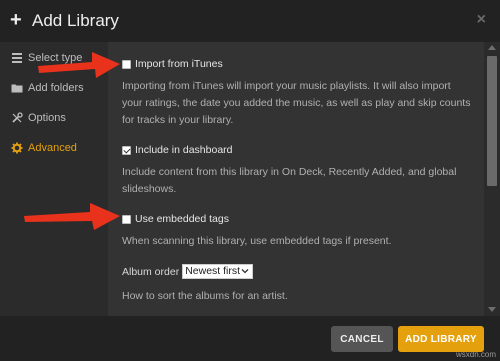 The image size is (500, 361). Describe the element at coordinates (126, 150) in the screenshot. I see `include-dashboard-checkbox` at that location.